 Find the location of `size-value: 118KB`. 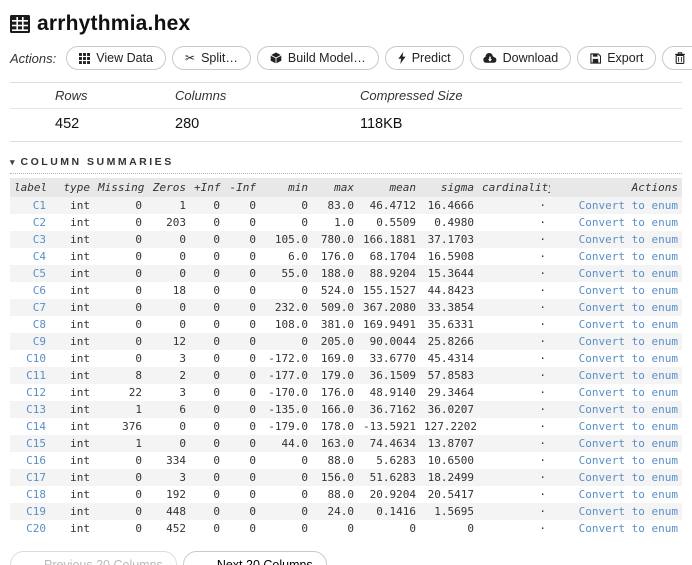

size-value: 118KB is located at coordinates (381, 124).